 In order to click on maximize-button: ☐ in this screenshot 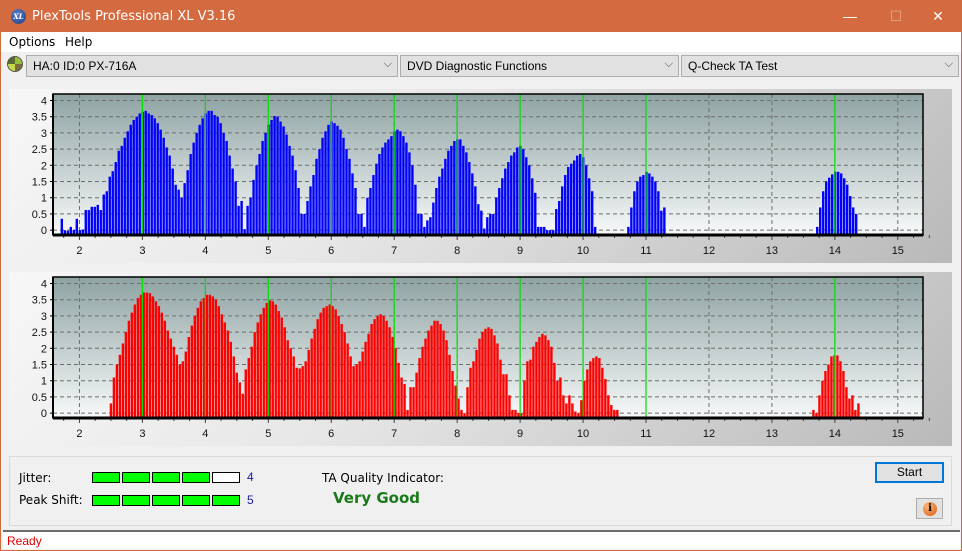, I will do `click(896, 16)`.